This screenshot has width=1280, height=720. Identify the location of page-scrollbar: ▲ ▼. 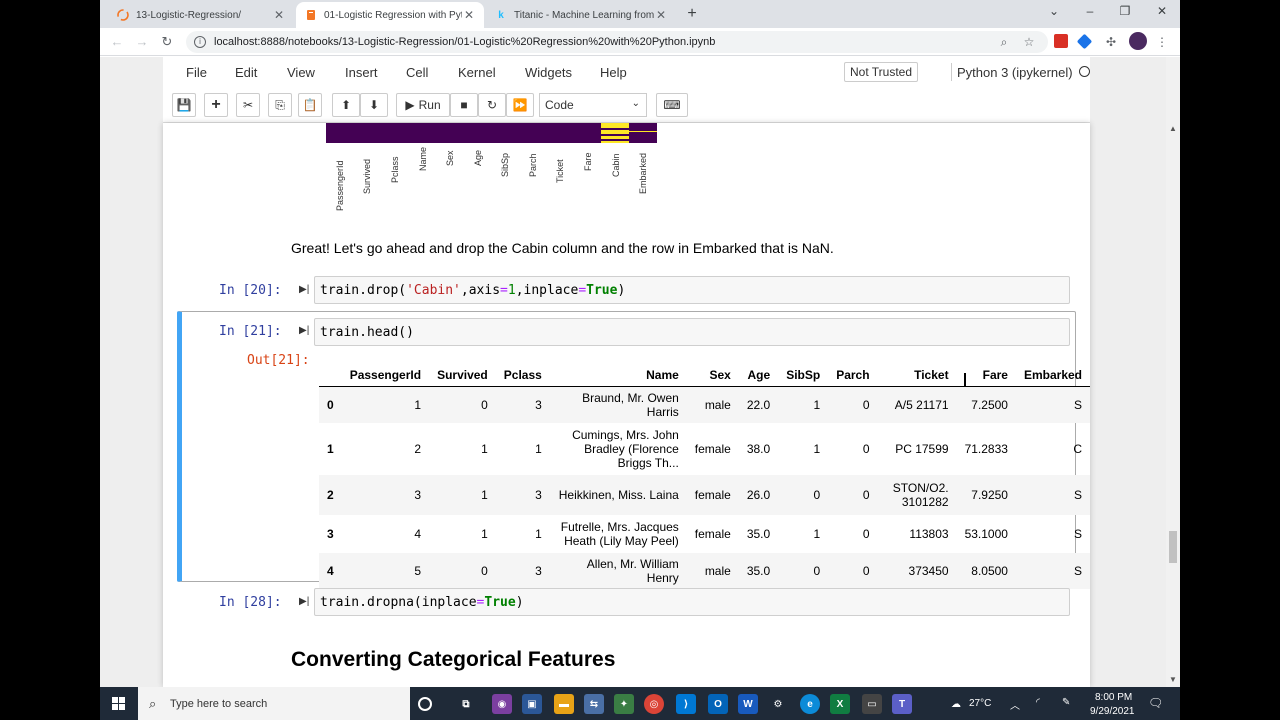
(1173, 372).